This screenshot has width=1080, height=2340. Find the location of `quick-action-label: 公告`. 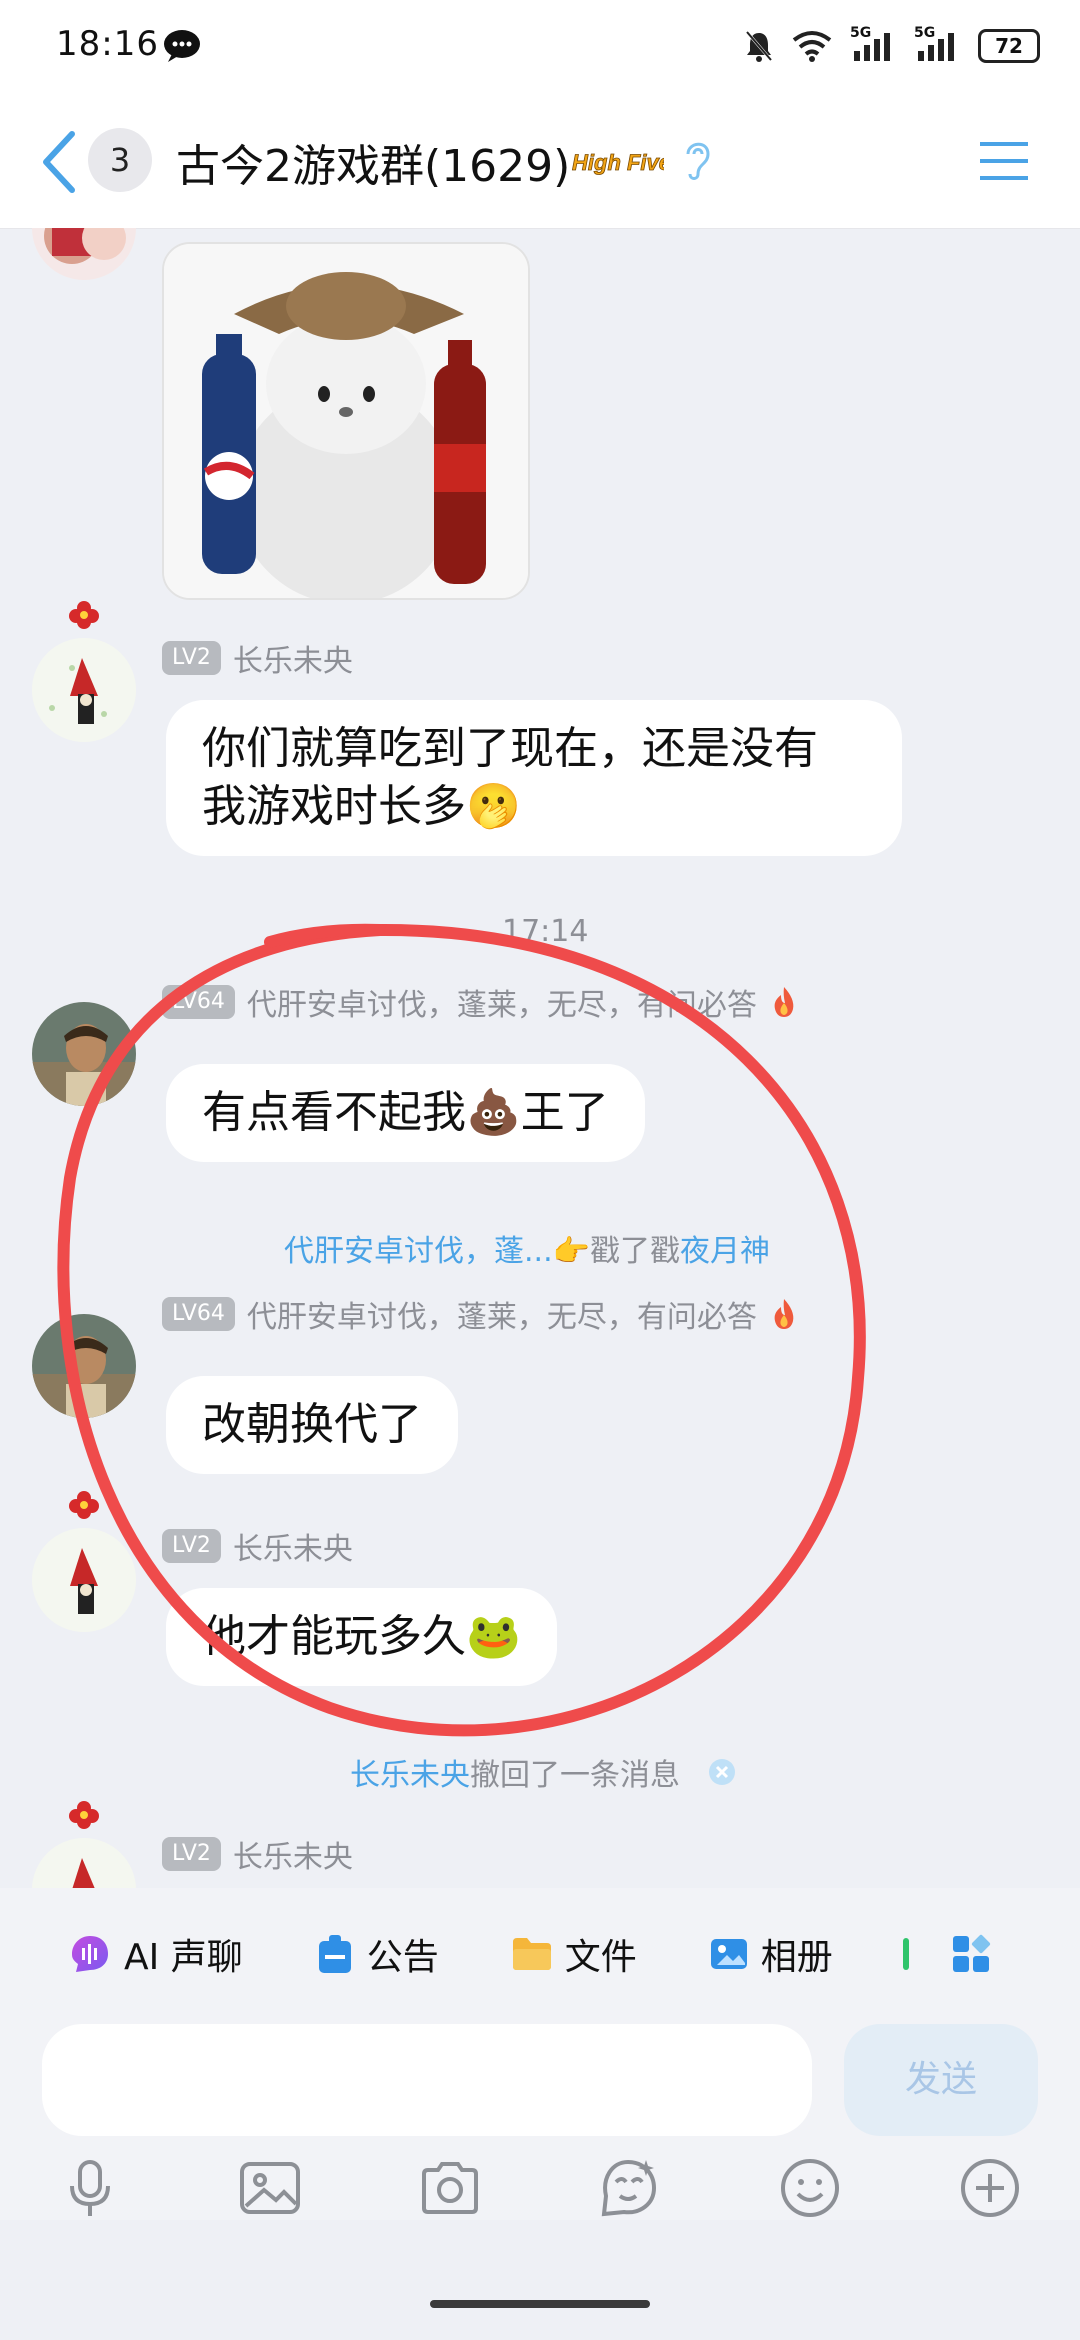

quick-action-label: 公告 is located at coordinates (402, 1957).